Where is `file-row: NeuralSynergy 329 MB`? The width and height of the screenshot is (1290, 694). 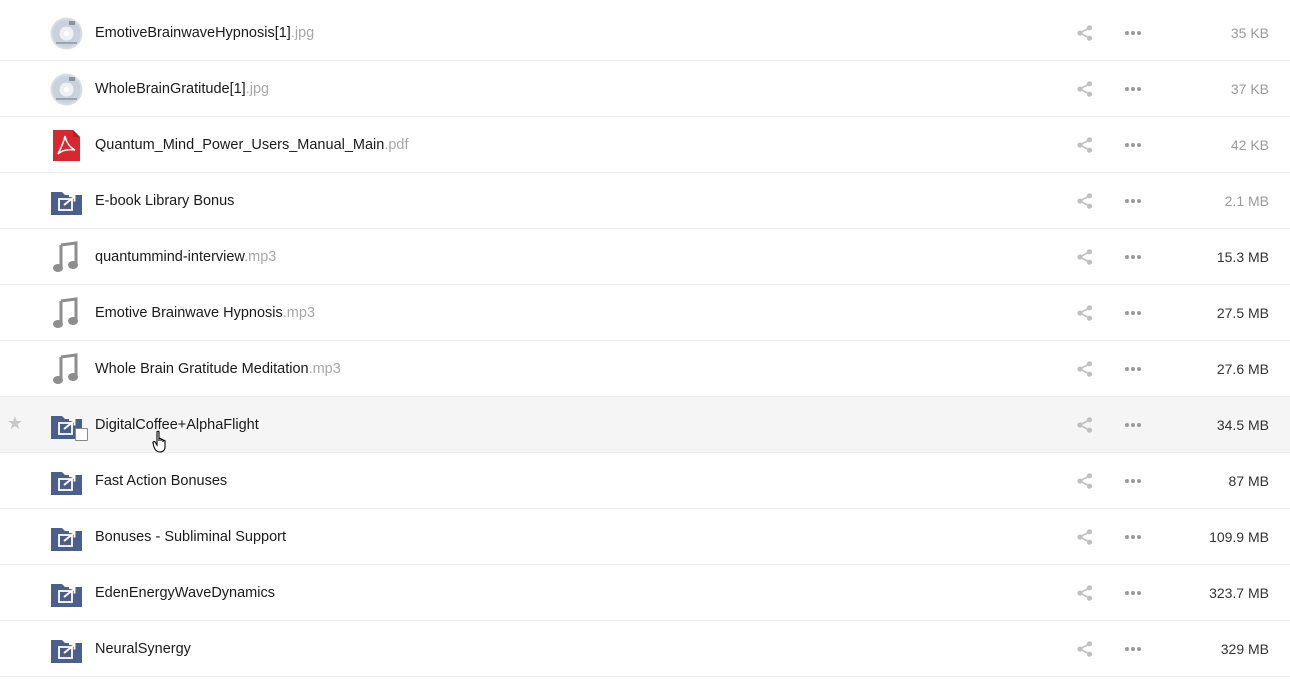
file-row: NeuralSynergy 329 MB is located at coordinates (645, 649).